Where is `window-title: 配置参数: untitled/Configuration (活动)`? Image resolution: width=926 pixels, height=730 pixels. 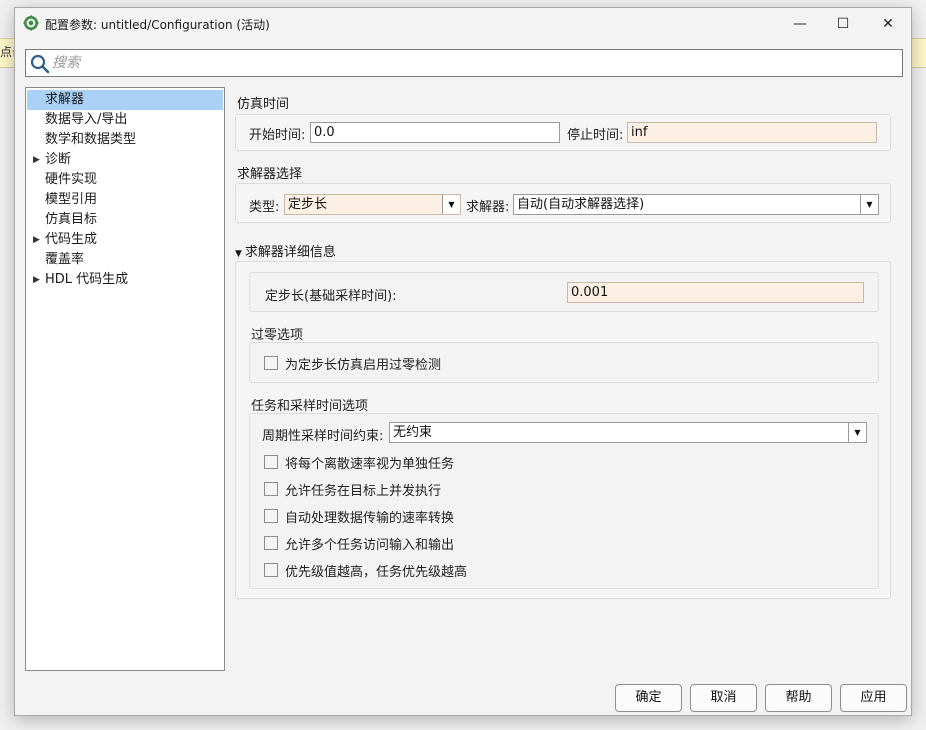
window-title: 配置参数: untitled/Configuration (活动) is located at coordinates (157, 25).